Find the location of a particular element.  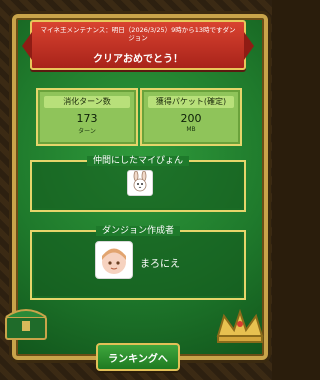

packet-label: 獲得パケット(確定) is located at coordinates (191, 102).